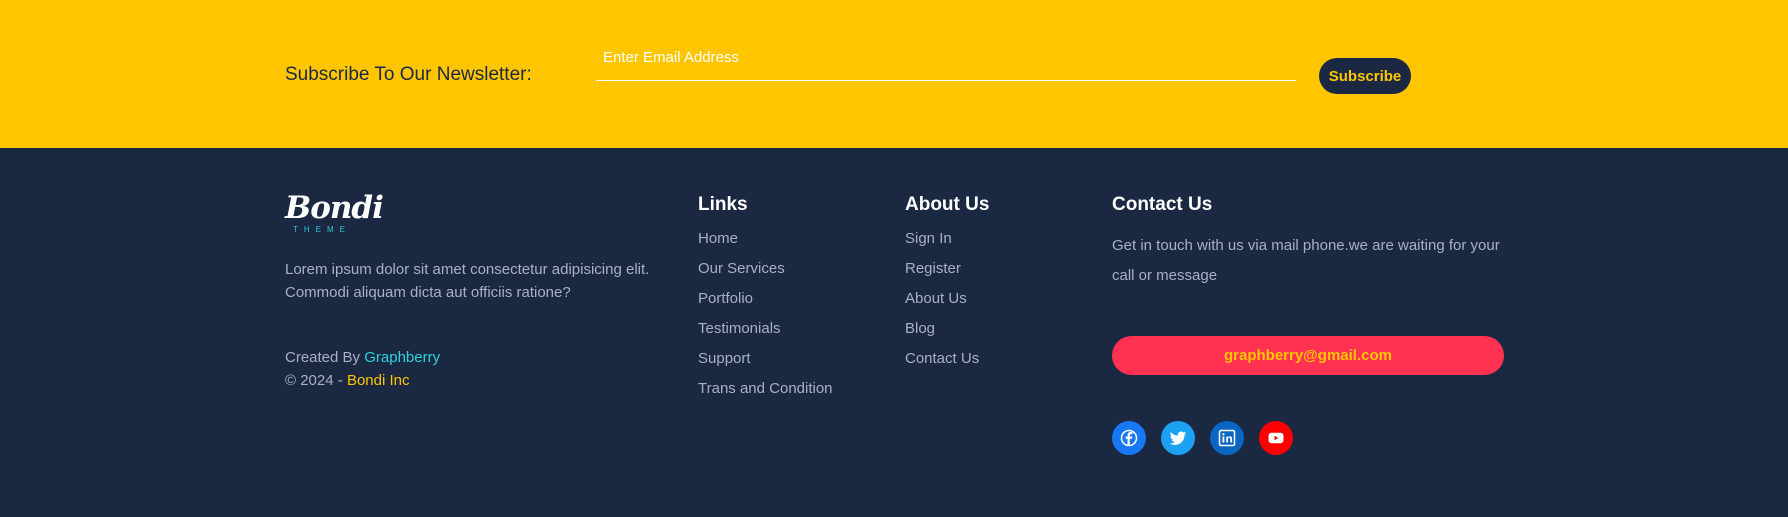  I want to click on footer-link-register: Register, so click(942, 275).